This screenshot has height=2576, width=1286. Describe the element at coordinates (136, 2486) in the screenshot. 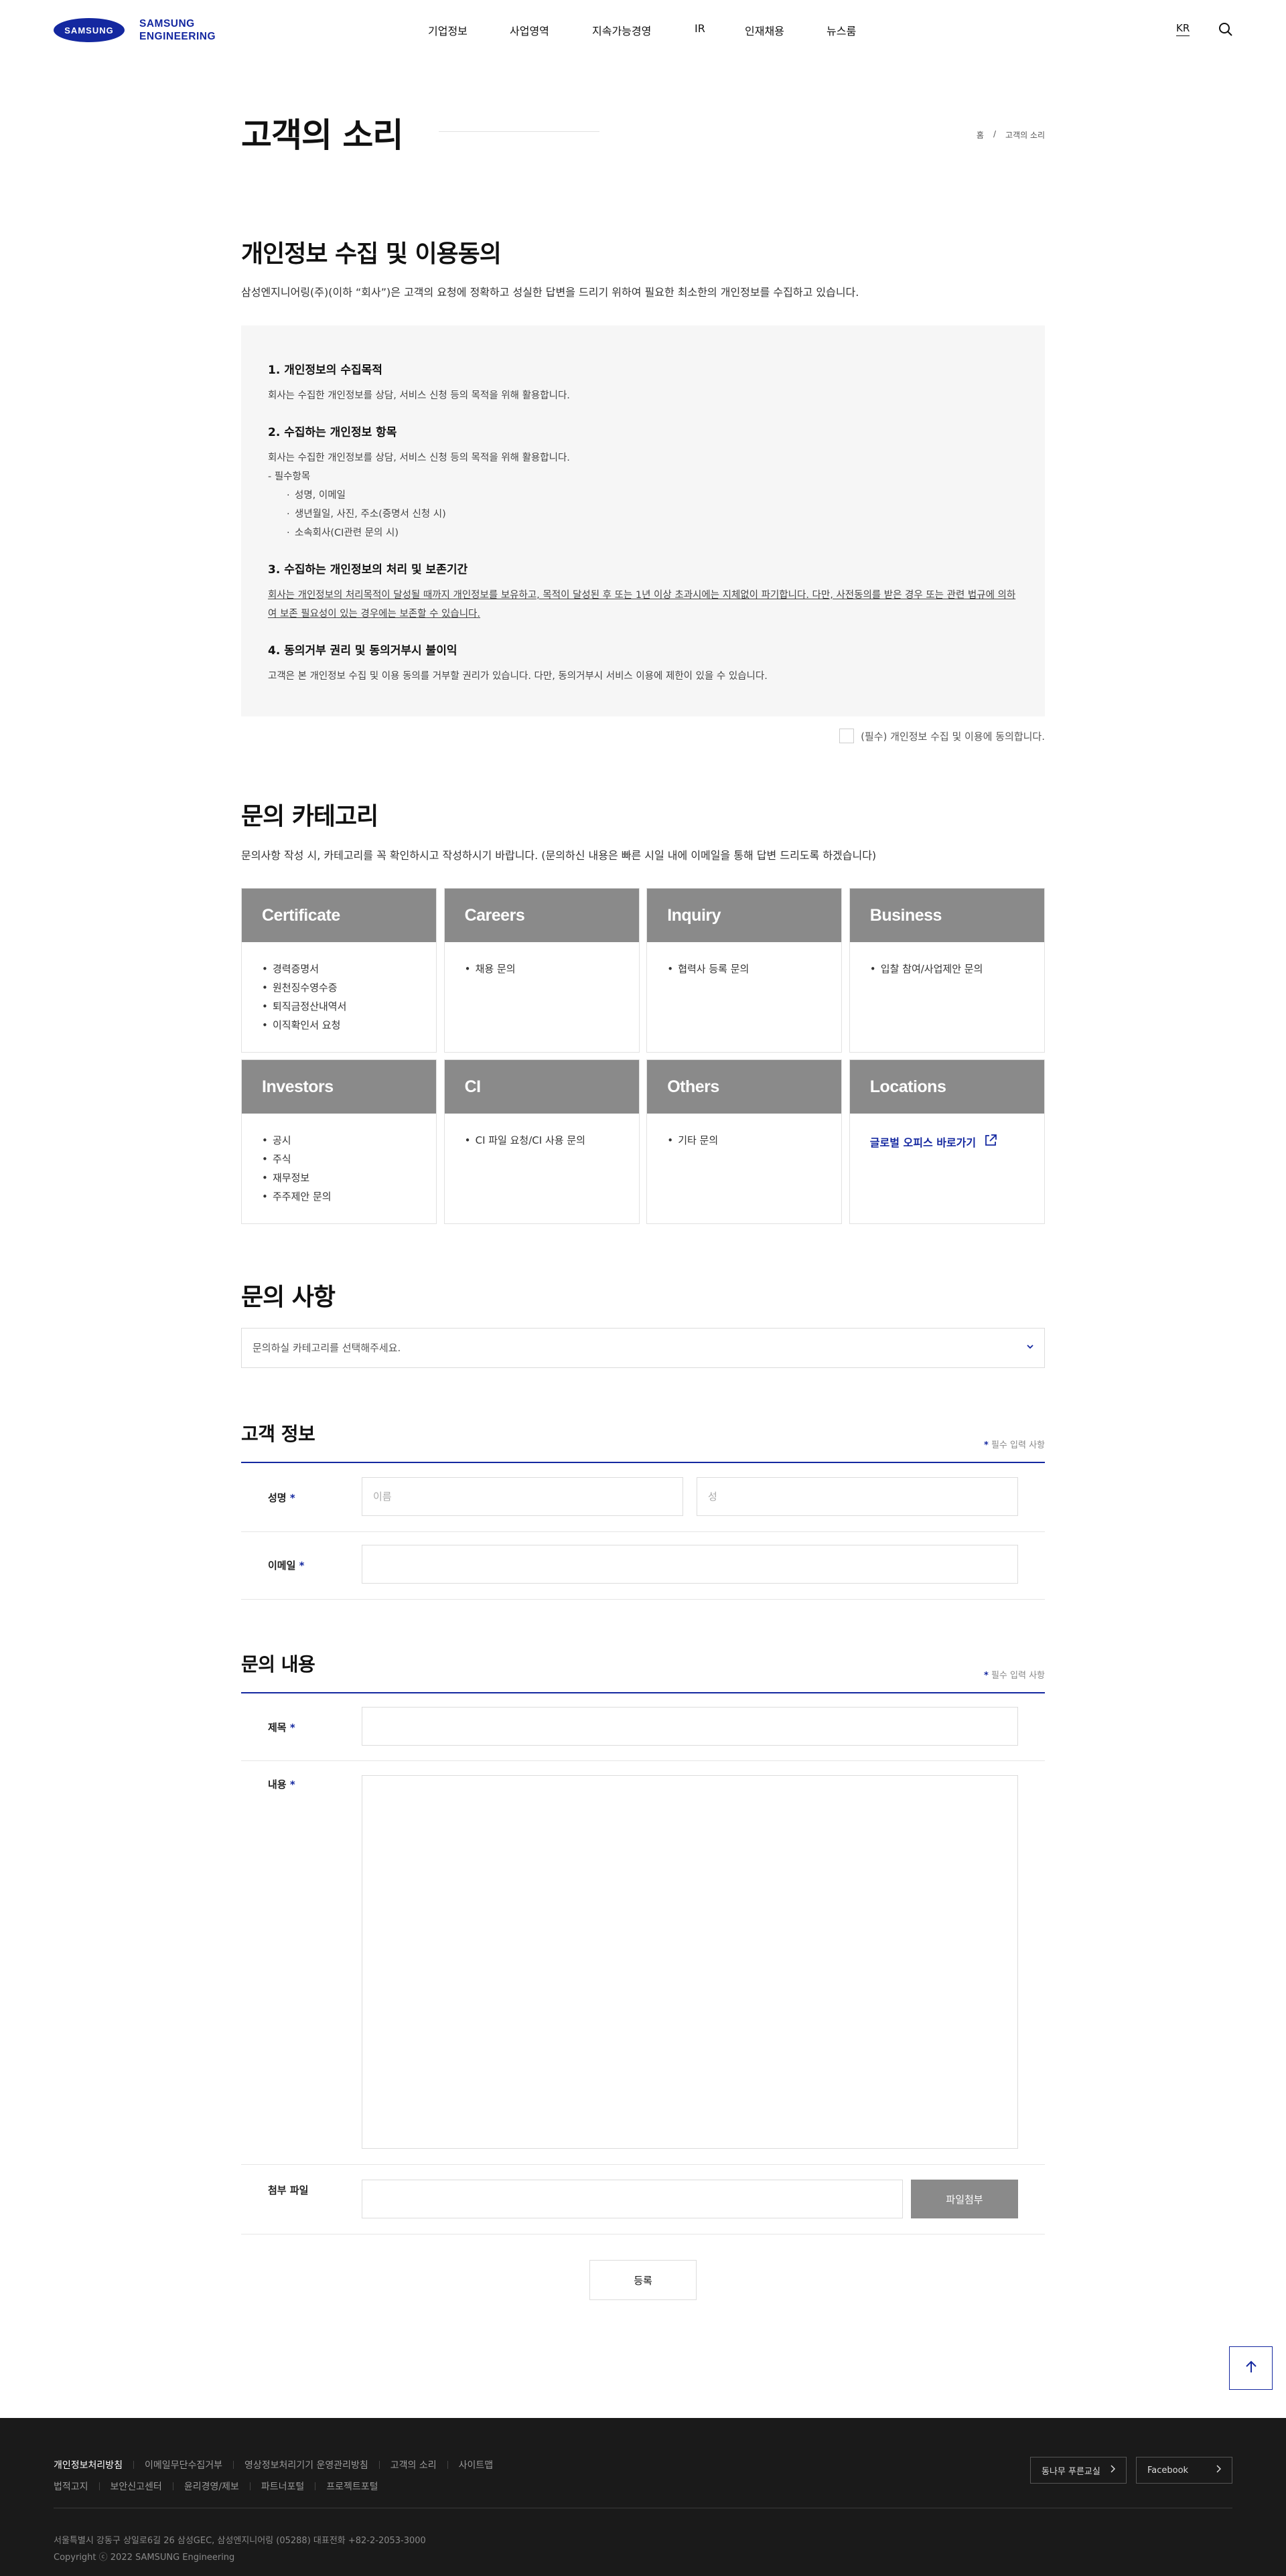

I see `footer-link-security-report: 보안신고센터` at that location.